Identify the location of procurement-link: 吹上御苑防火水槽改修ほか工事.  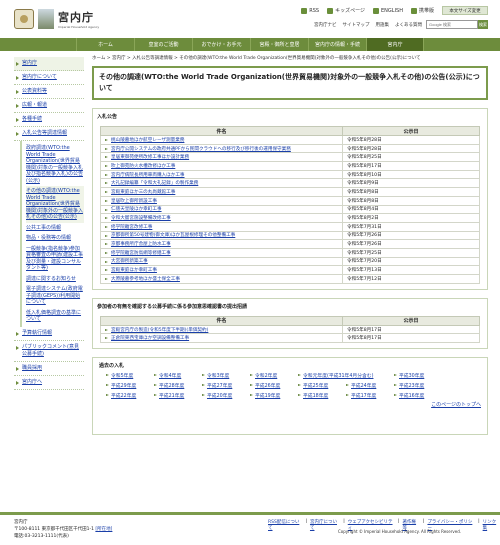
(143, 166).